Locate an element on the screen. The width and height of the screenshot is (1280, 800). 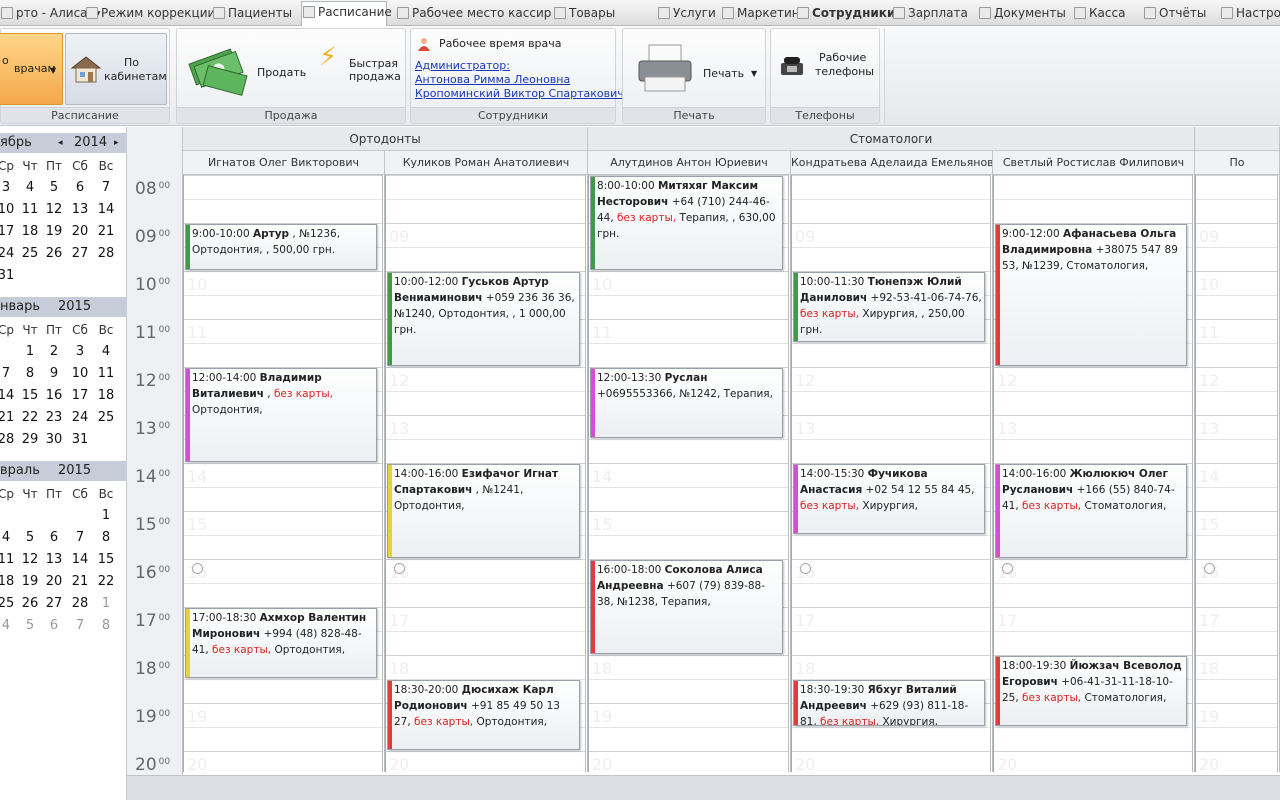
module-tab-1: Режим коррекции is located at coordinates (150, 13).